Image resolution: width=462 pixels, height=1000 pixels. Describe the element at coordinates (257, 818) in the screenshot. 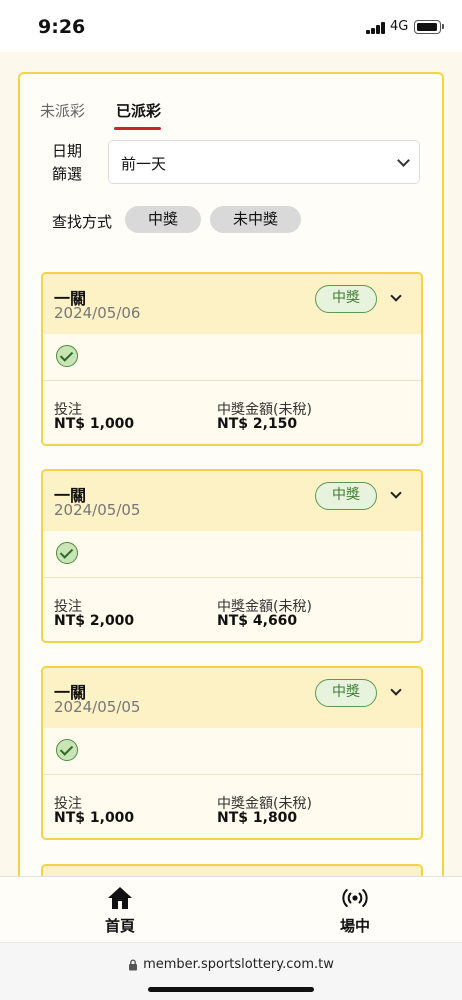

I see `payout-value: NT$ 1,800` at that location.